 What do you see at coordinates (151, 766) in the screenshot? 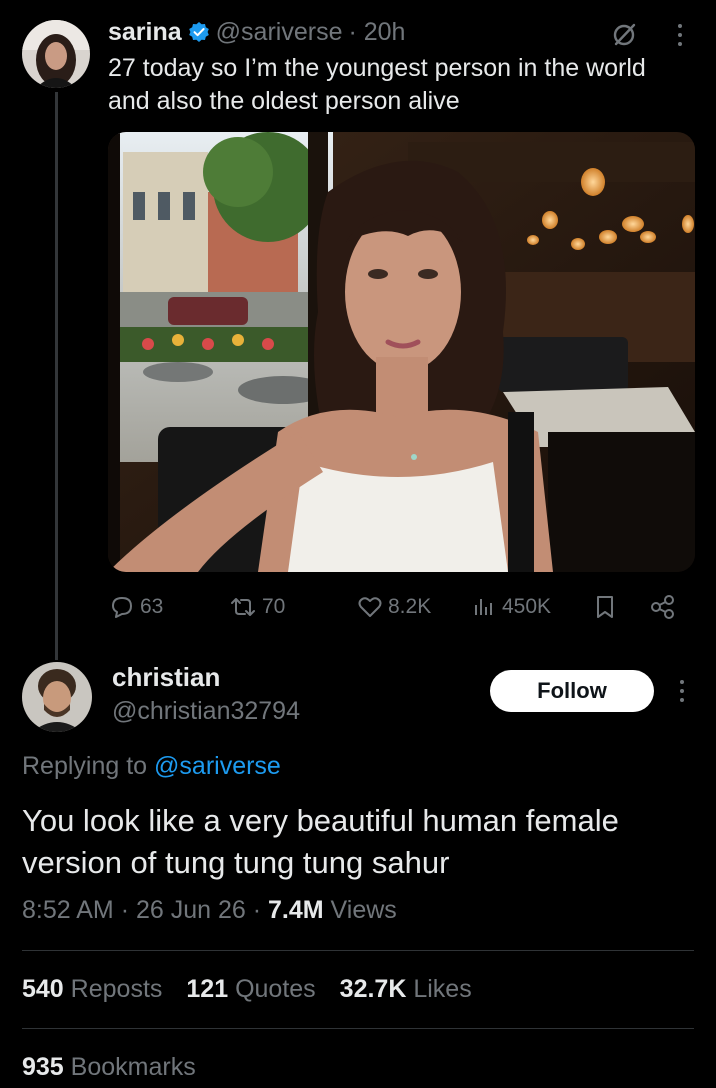
I see `replying-to: Replying to @sariverse` at bounding box center [151, 766].